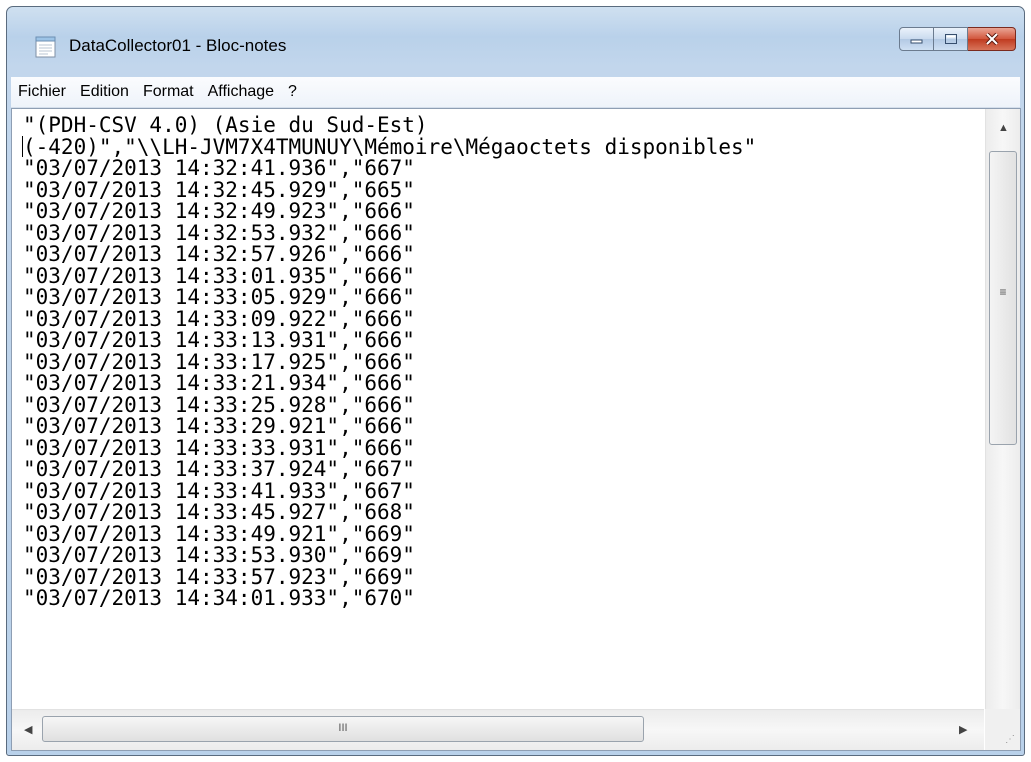 The image size is (1031, 762). I want to click on text-line: "03/07/2013 14:33:09.922","666", so click(219, 319).